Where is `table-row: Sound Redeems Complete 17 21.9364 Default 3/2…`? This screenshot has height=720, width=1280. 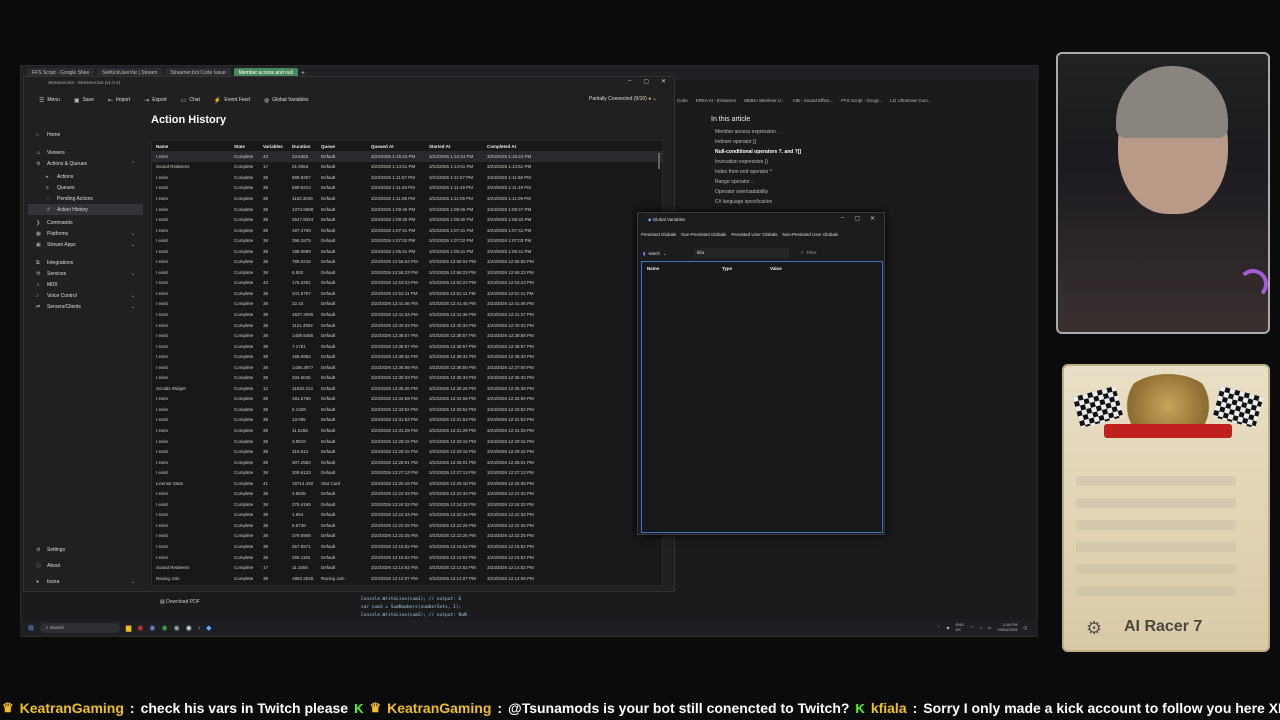 table-row: Sound Redeems Complete 17 21.9364 Default 3/2… is located at coordinates (407, 167).